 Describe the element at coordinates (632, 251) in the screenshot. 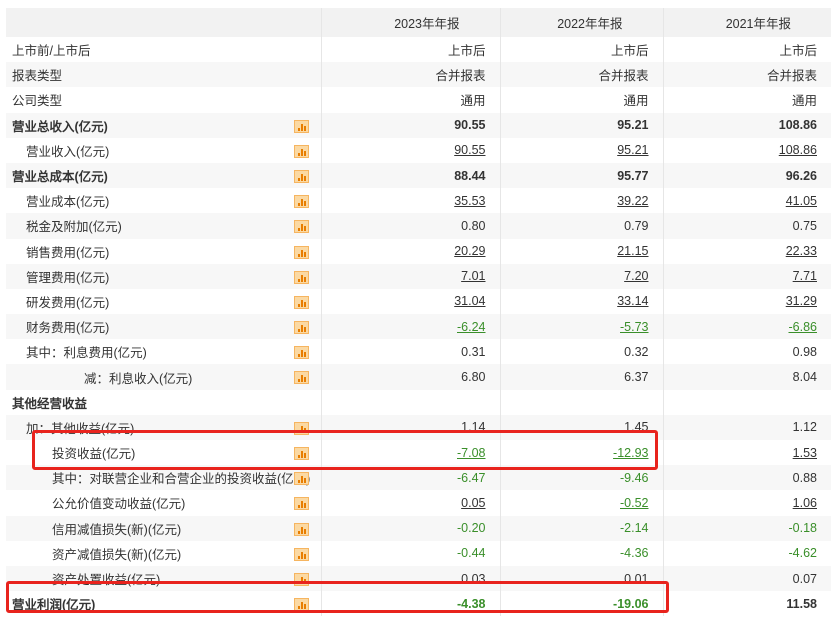

I see `value-text: 21.15` at that location.